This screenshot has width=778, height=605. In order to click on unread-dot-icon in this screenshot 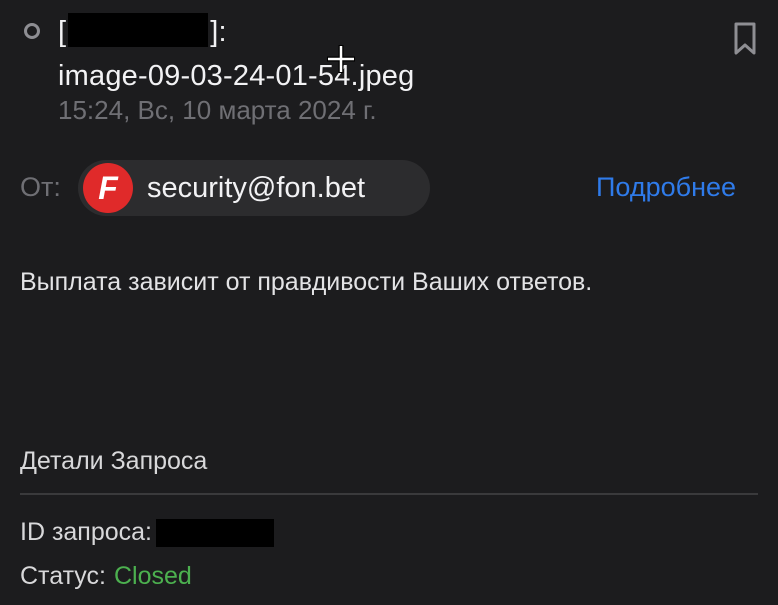, I will do `click(32, 31)`.